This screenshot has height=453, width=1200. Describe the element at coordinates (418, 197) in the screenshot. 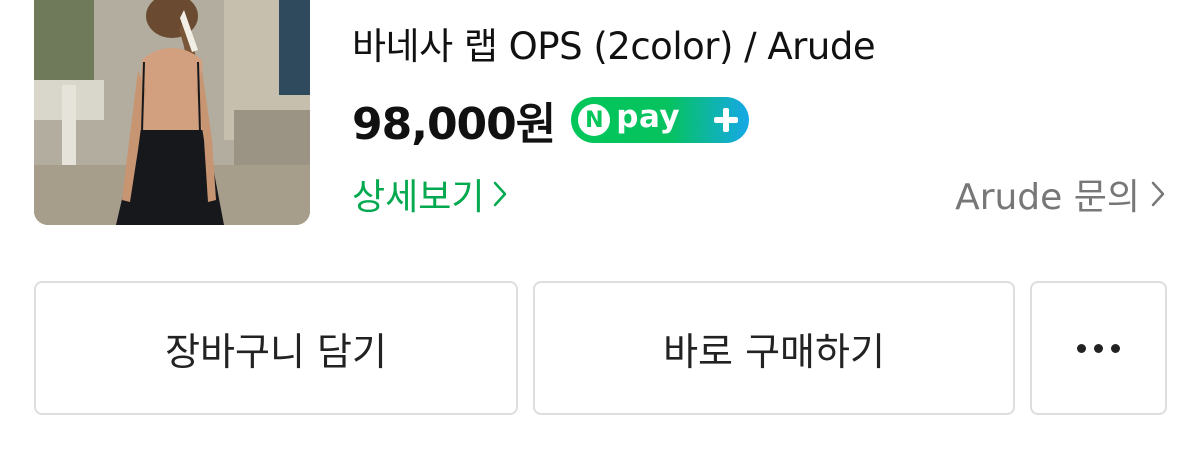

I see `detail-view-label: 상세보기` at that location.